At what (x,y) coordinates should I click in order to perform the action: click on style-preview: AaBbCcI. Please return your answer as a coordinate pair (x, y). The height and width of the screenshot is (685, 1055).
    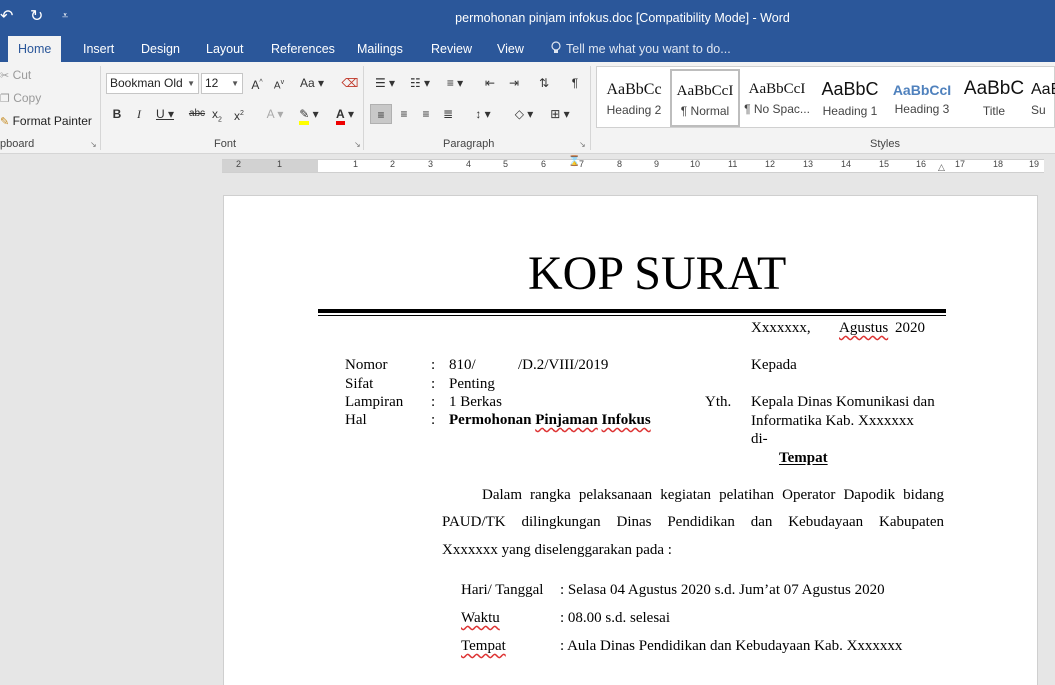
    Looking at the image, I should click on (777, 89).